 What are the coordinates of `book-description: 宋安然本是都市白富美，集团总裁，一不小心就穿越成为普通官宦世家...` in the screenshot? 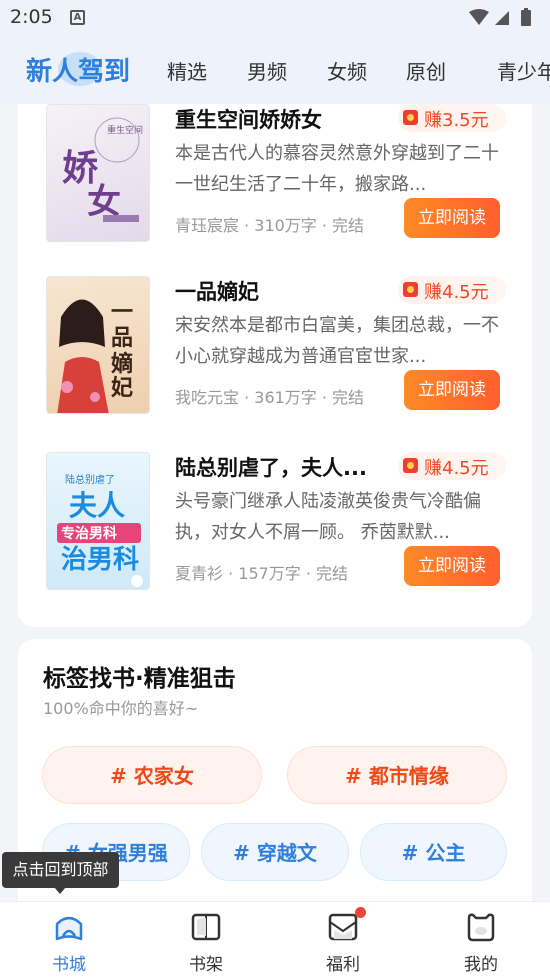 It's located at (337, 341).